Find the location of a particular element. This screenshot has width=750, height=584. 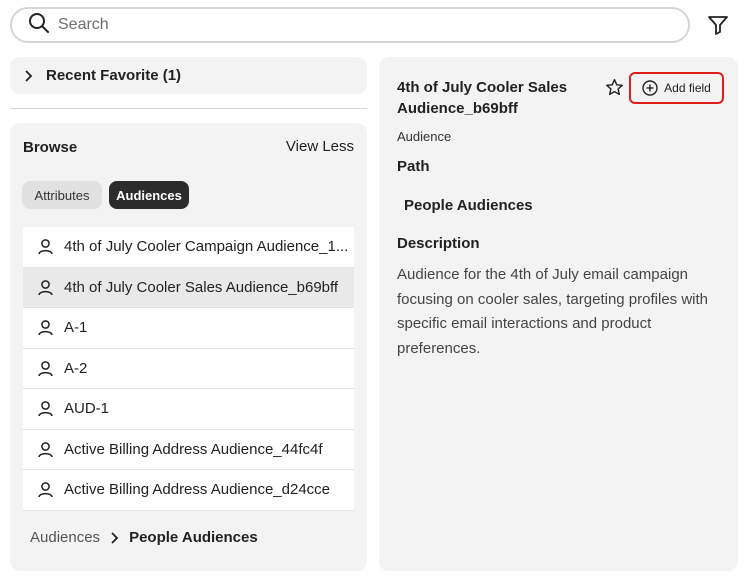

search-bar is located at coordinates (350, 25).